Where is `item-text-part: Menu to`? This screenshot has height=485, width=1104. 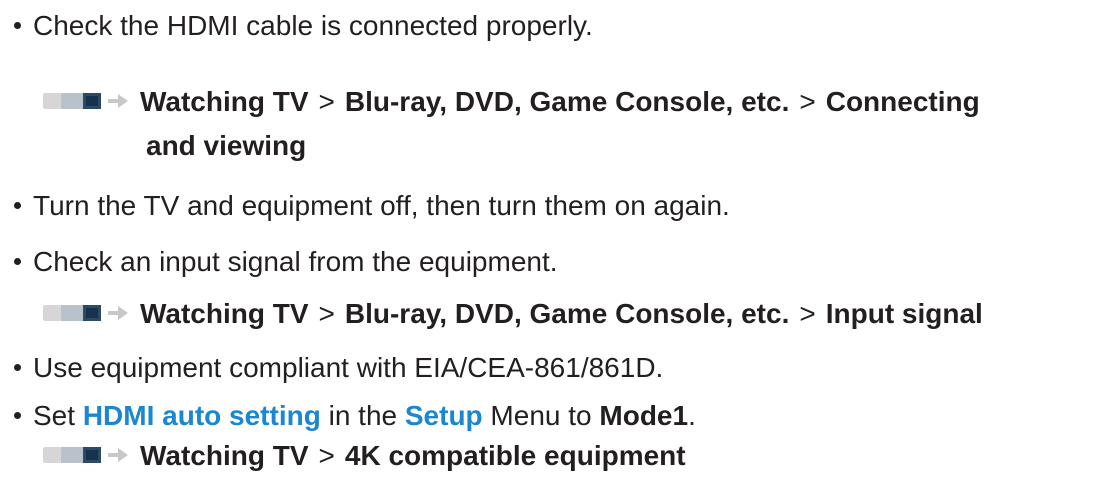
item-text-part: Menu to is located at coordinates (541, 415).